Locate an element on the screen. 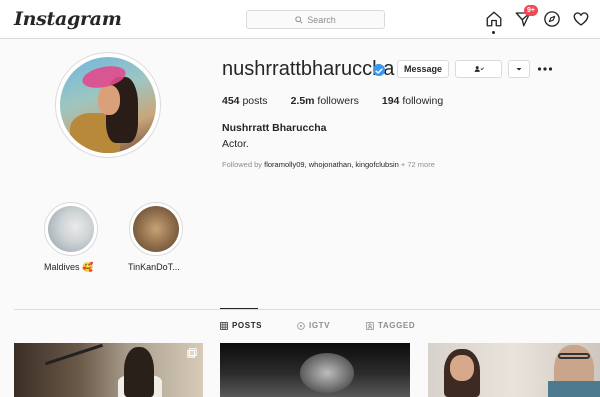 The height and width of the screenshot is (397, 600). following-stat: 194 following is located at coordinates (412, 101).